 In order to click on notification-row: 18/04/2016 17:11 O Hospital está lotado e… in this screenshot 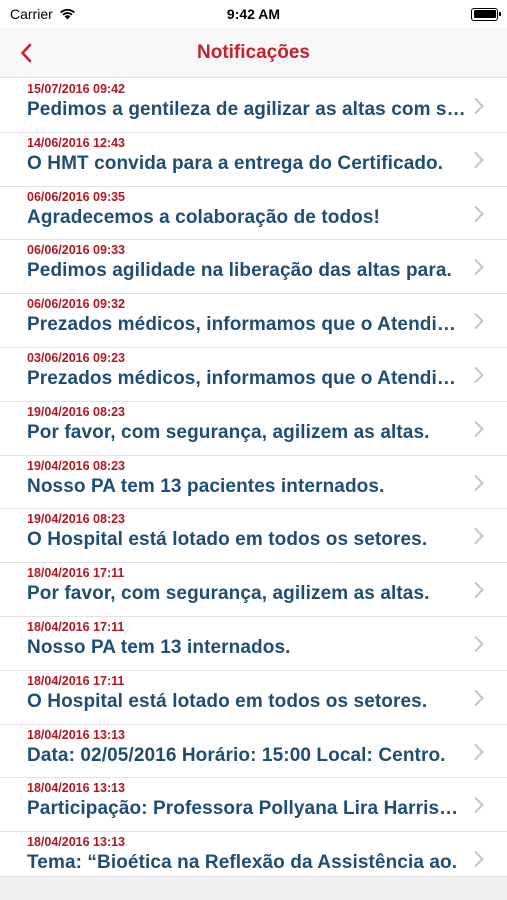, I will do `click(253, 698)`.